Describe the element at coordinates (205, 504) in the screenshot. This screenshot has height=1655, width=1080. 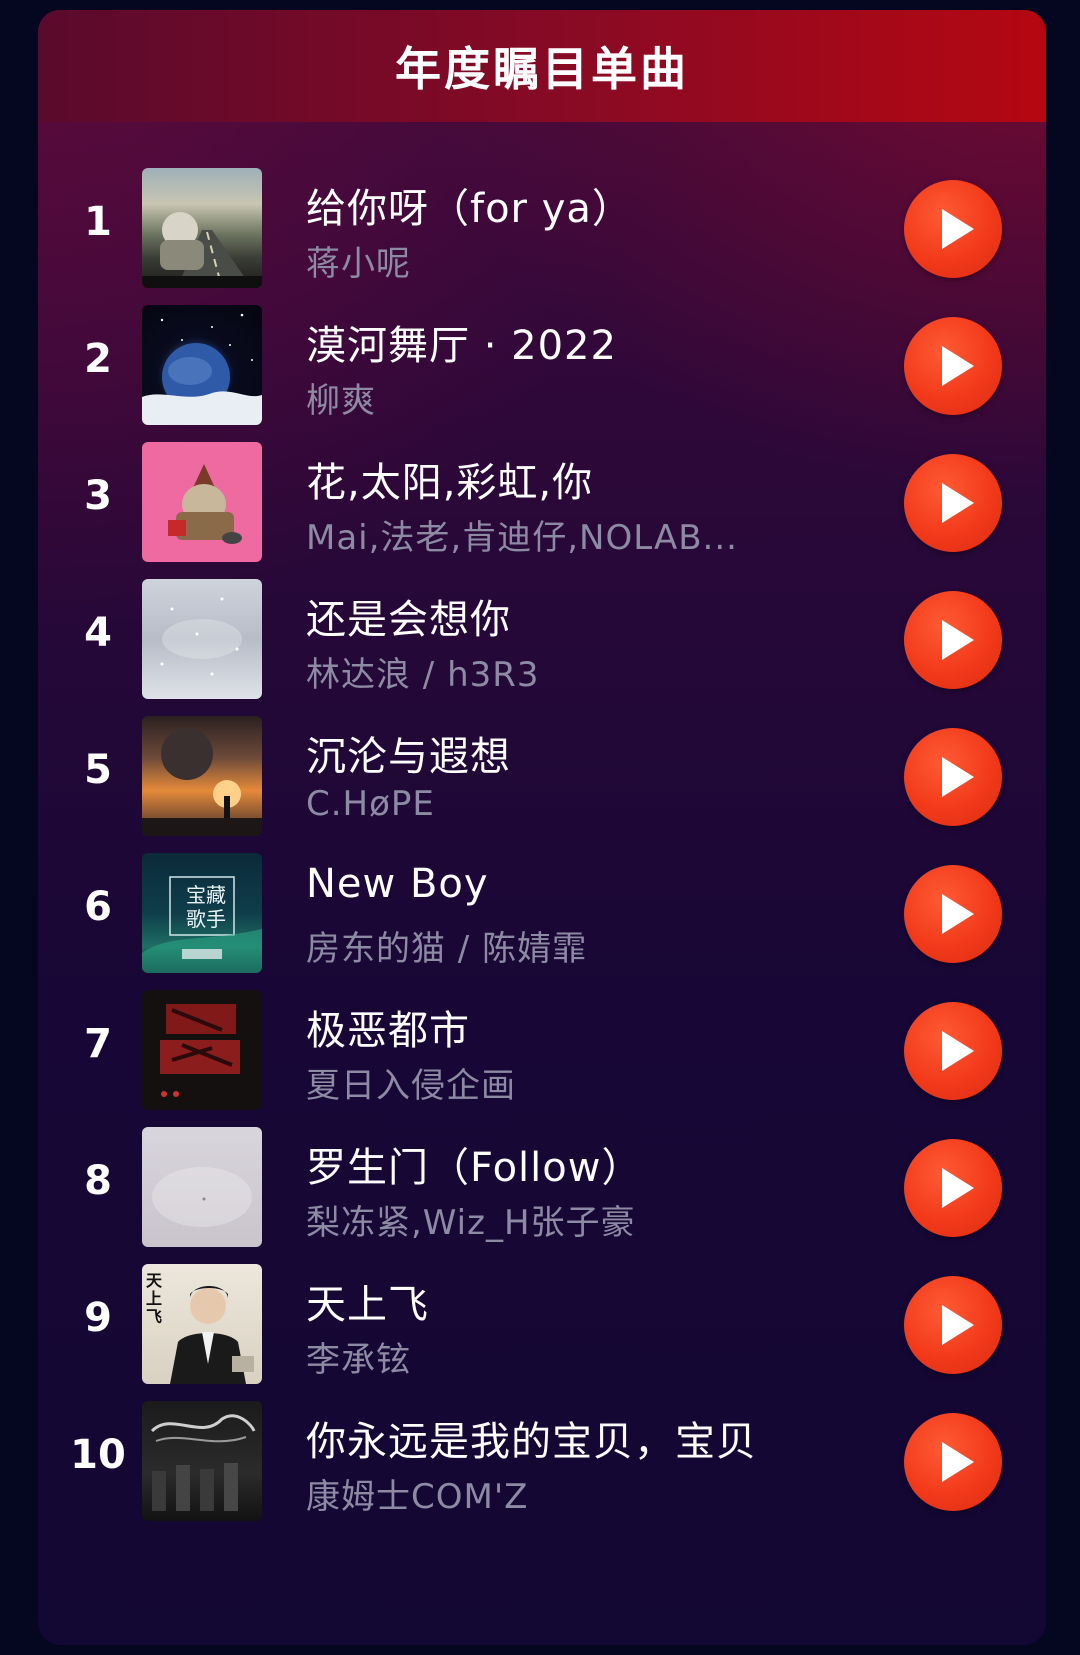
I see `pink-character-cover-art` at that location.